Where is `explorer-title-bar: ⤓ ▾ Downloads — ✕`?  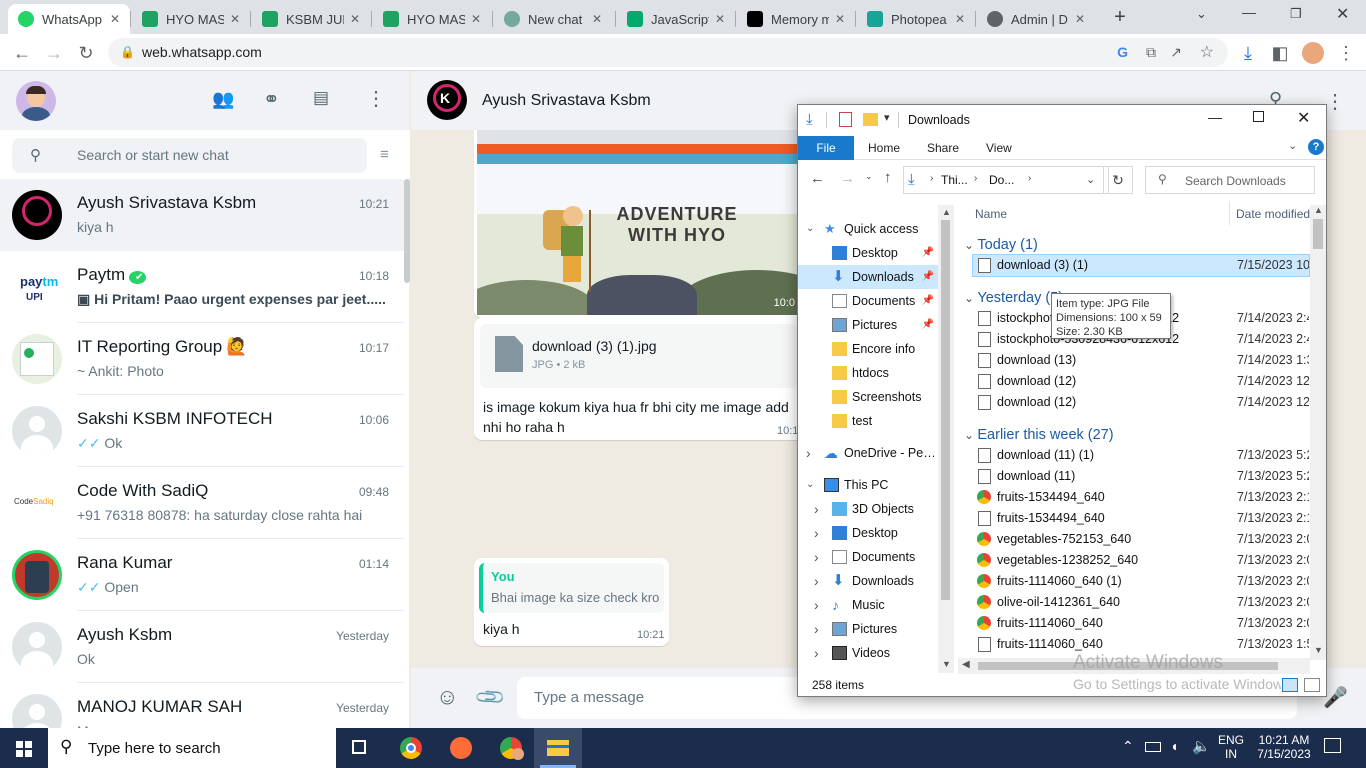 explorer-title-bar: ⤓ ▾ Downloads — ✕ is located at coordinates (1062, 120).